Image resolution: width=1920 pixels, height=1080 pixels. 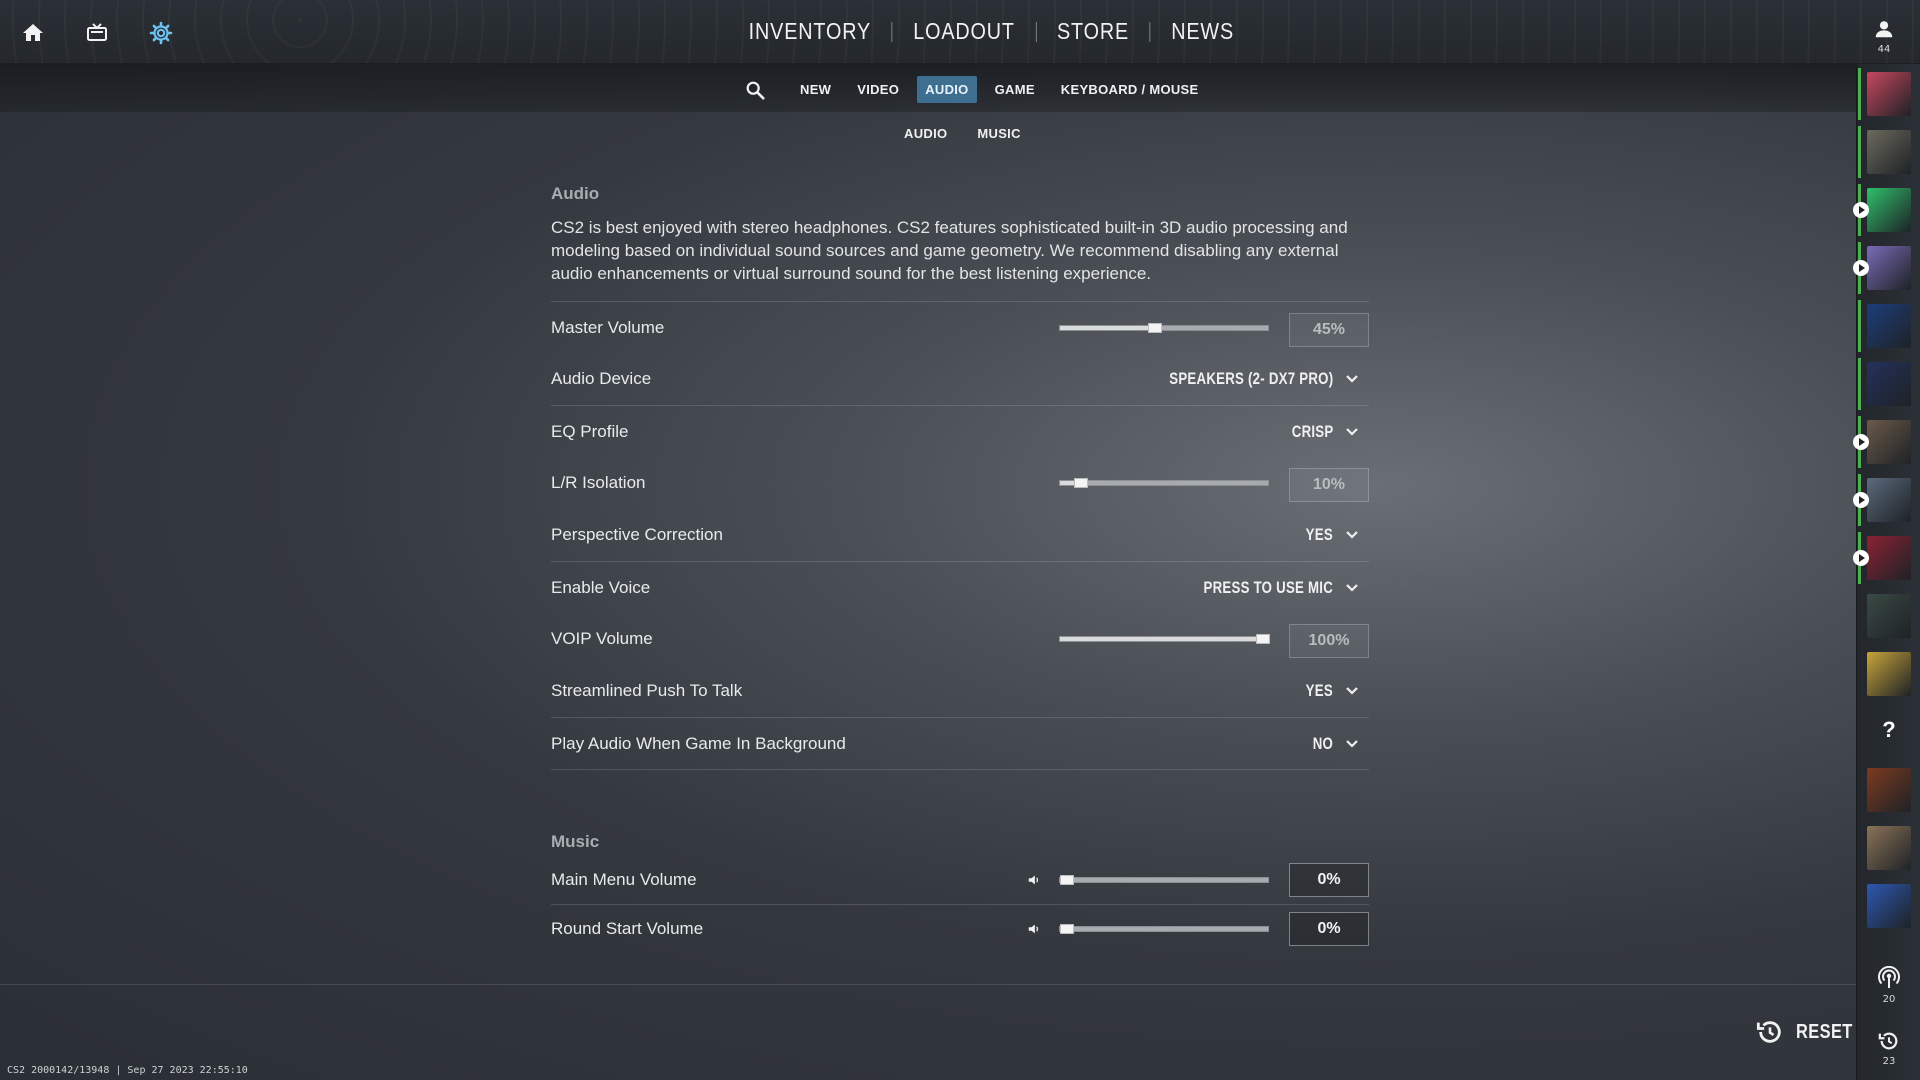 I want to click on eq-profile-dropdown: CRISP, so click(x=1319, y=431).